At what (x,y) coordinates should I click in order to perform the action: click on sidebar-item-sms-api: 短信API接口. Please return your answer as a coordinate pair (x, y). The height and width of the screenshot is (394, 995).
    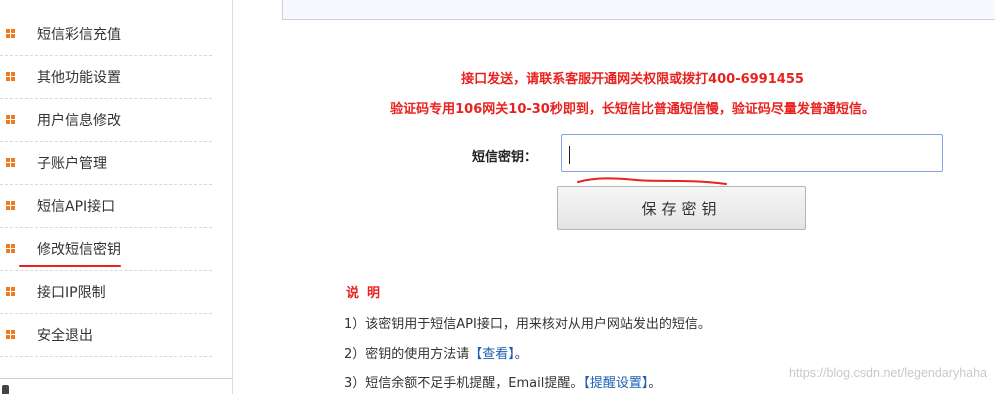
    Looking at the image, I should click on (106, 206).